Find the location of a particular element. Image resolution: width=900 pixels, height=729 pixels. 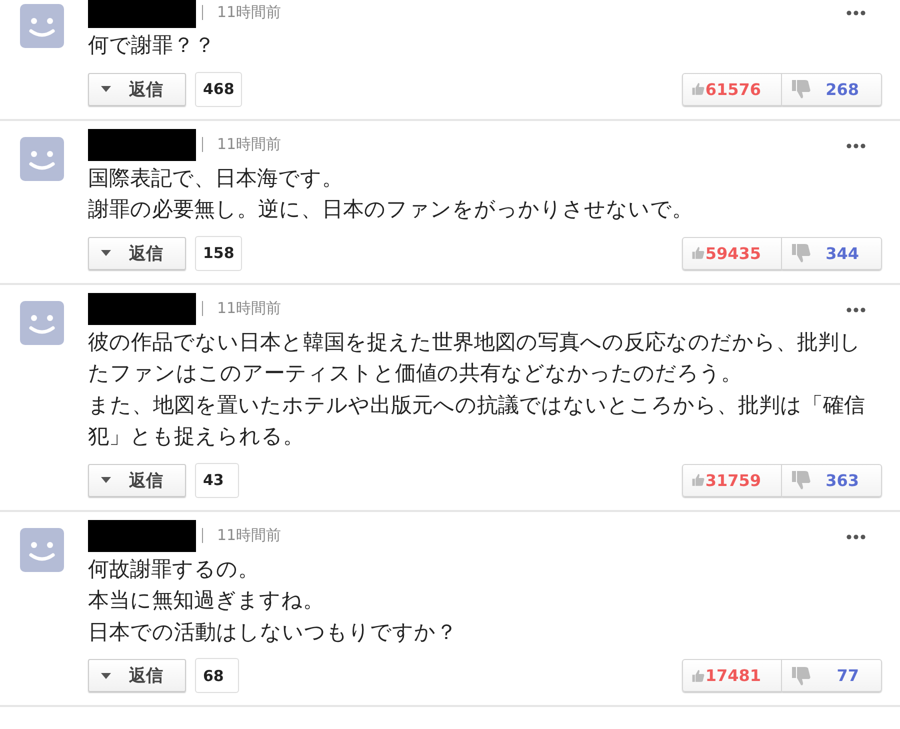

comment-text: 国際表記で、日本海です。 is located at coordinates (216, 178).